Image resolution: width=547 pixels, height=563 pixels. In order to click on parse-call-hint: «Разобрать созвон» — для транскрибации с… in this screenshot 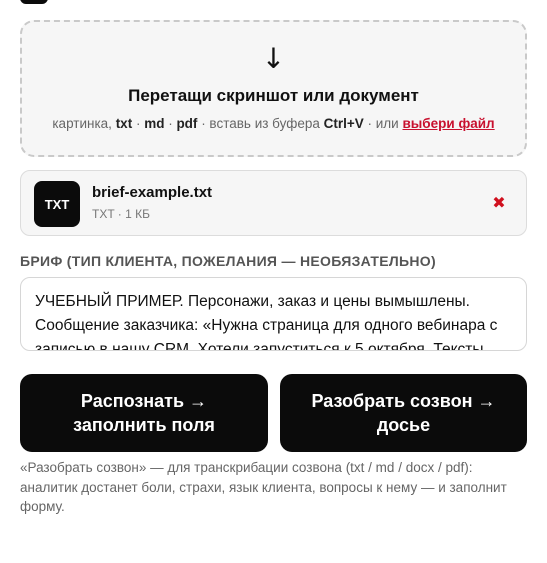, I will do `click(263, 487)`.